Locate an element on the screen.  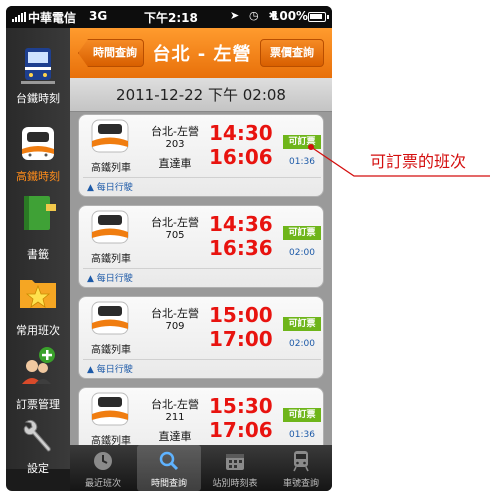
sidebar: 台鐵時刻 高鐵時刻 書籤 常用班次 訂票管理 設定 is located at coordinates (38, 251).